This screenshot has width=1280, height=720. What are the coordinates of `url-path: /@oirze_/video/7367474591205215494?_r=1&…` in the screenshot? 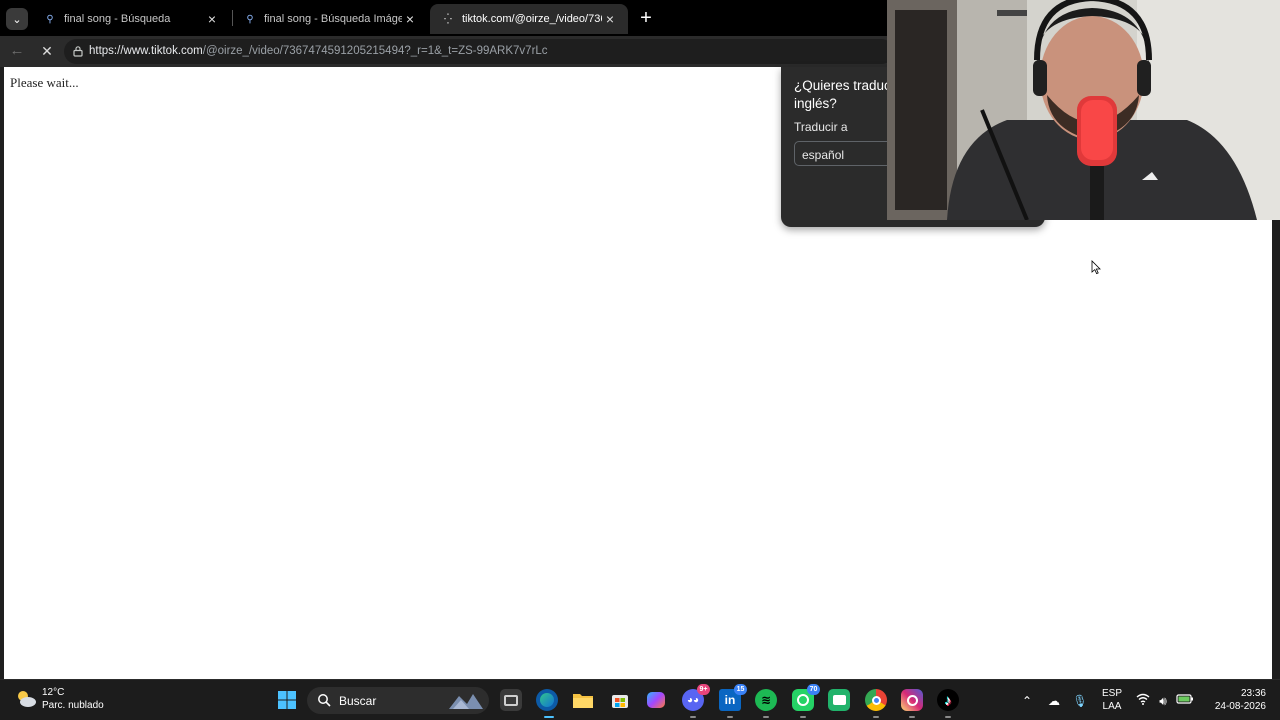 It's located at (375, 51).